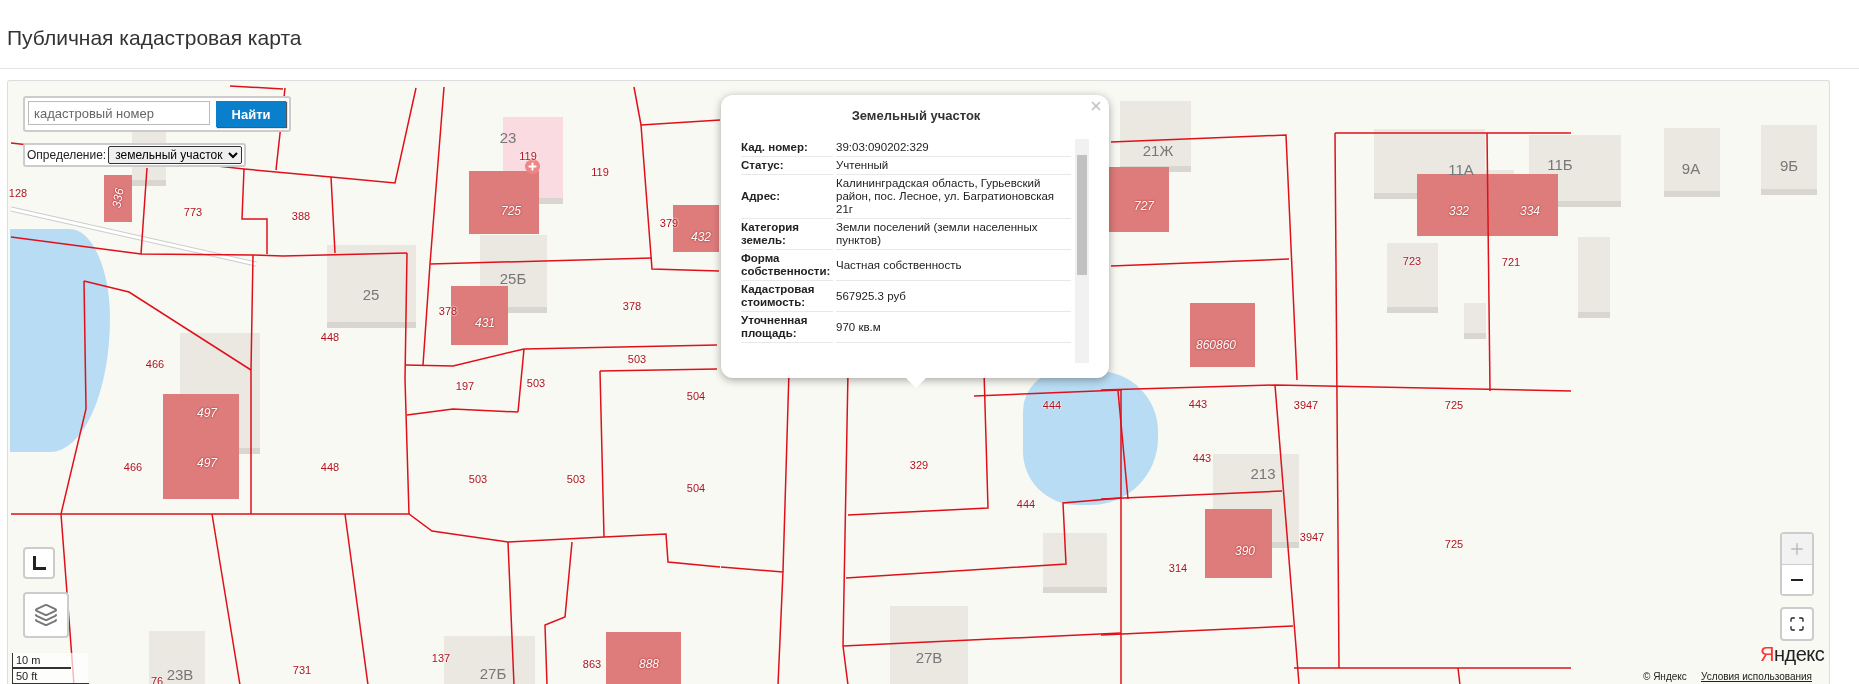 The height and width of the screenshot is (684, 1859). What do you see at coordinates (787, 234) in the screenshot?
I see `field-label: Категория земель:` at bounding box center [787, 234].